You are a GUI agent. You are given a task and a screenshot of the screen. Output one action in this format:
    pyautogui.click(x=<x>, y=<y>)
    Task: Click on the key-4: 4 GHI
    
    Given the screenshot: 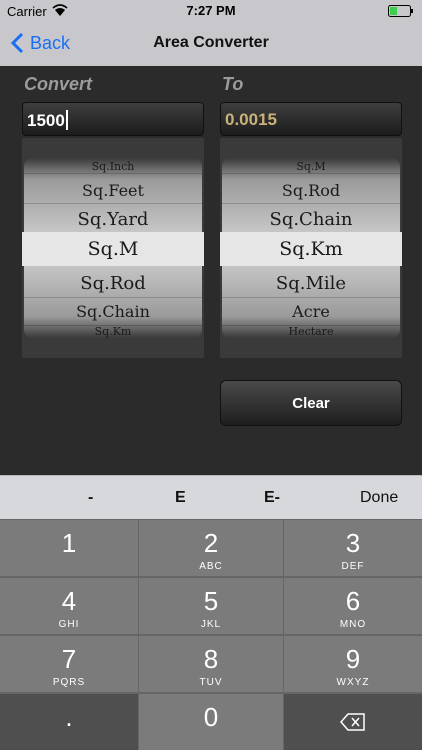 What is the action you would take?
    pyautogui.click(x=69, y=606)
    